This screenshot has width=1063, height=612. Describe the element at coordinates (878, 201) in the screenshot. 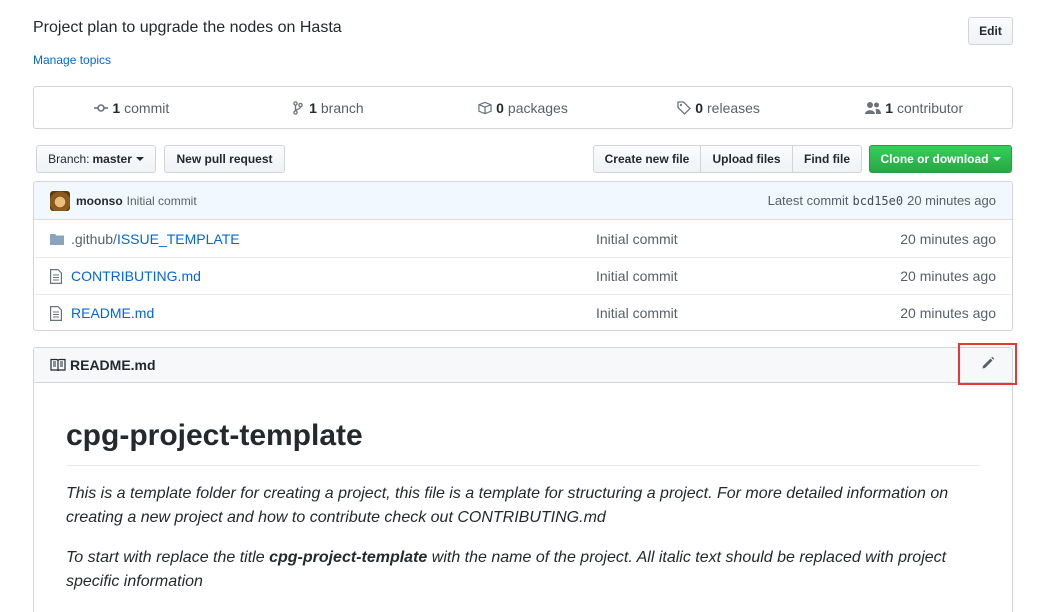

I see `commit-sha: bcd15e0` at that location.